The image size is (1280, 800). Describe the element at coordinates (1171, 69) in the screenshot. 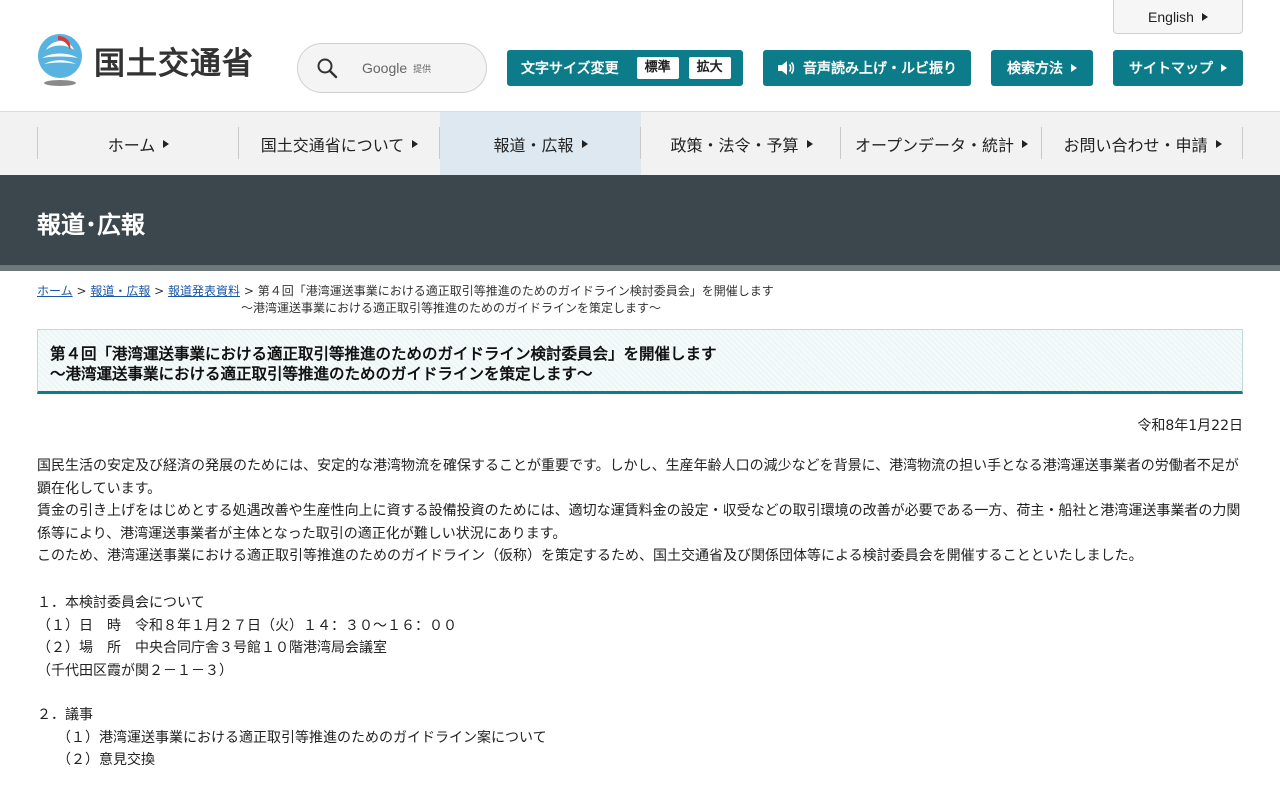

I see `sitemap-label: サイトマップ` at that location.